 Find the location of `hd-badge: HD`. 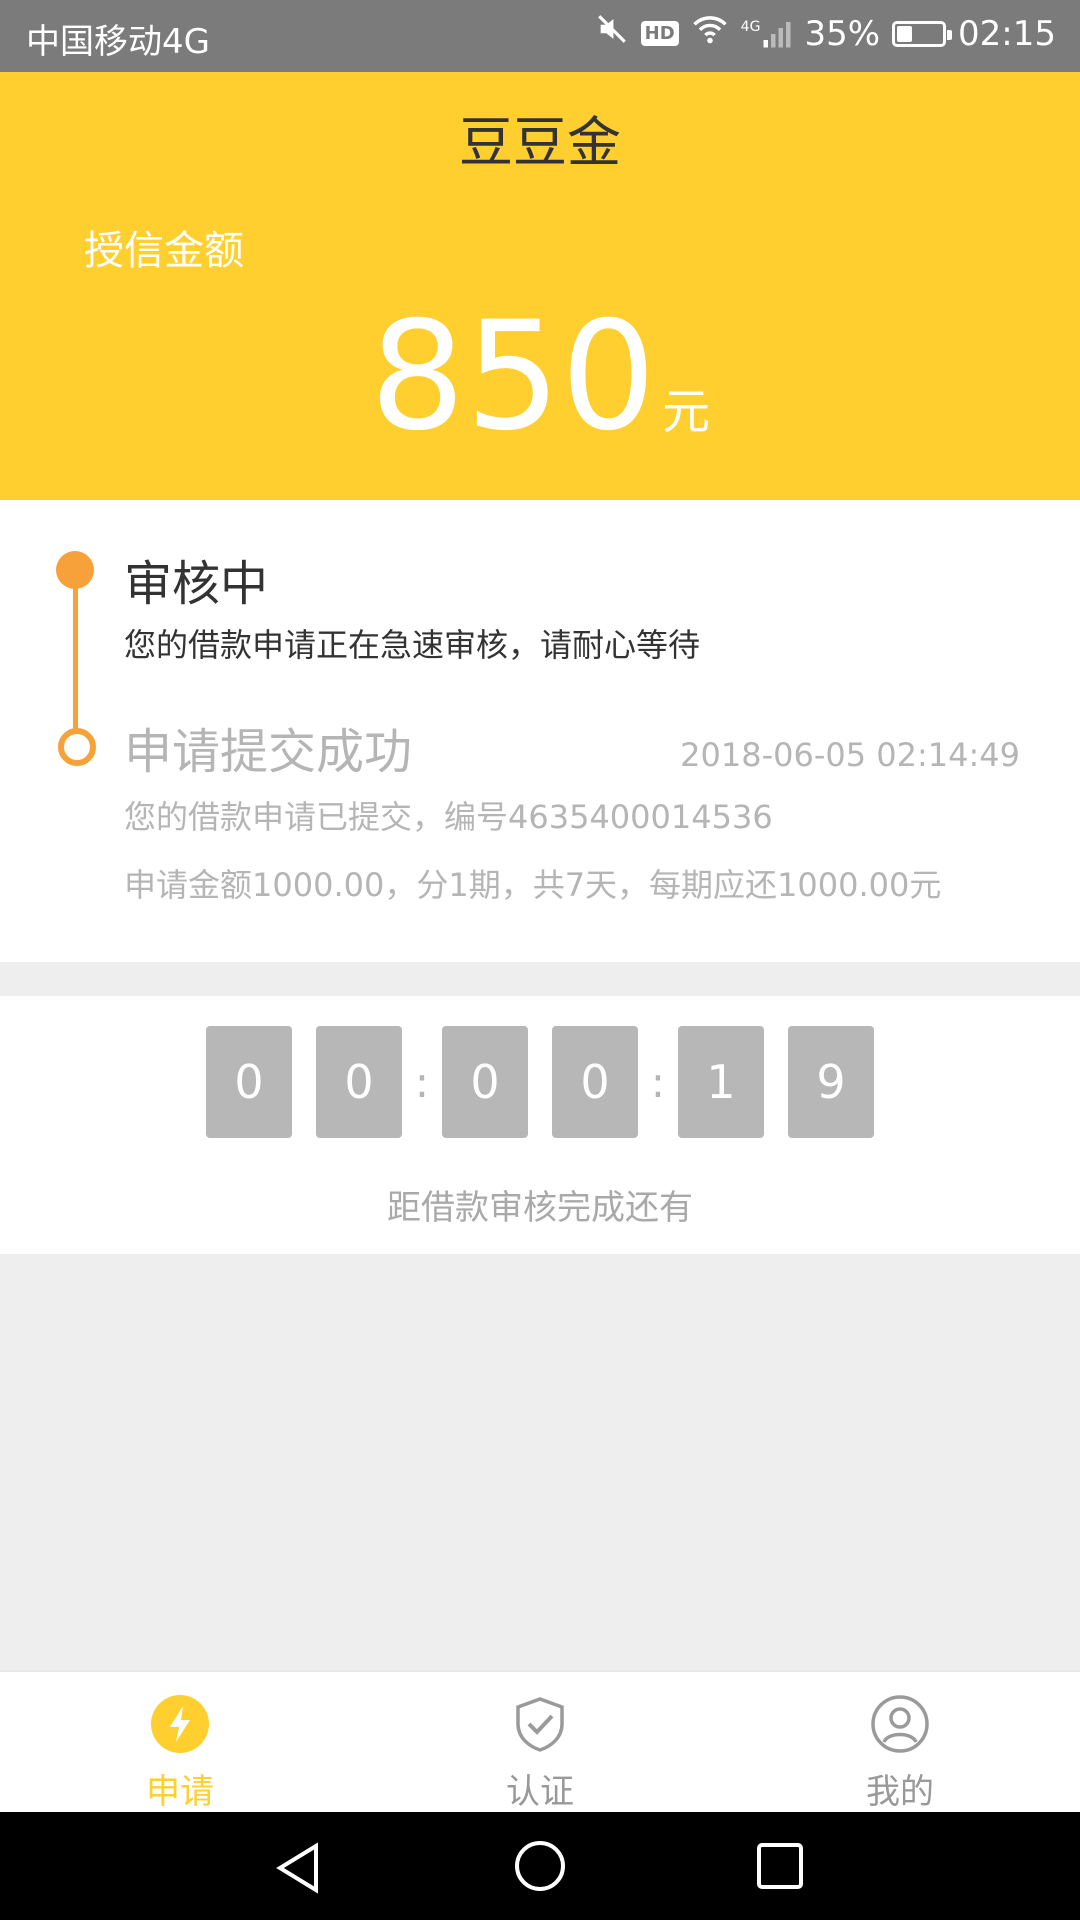

hd-badge: HD is located at coordinates (659, 33).